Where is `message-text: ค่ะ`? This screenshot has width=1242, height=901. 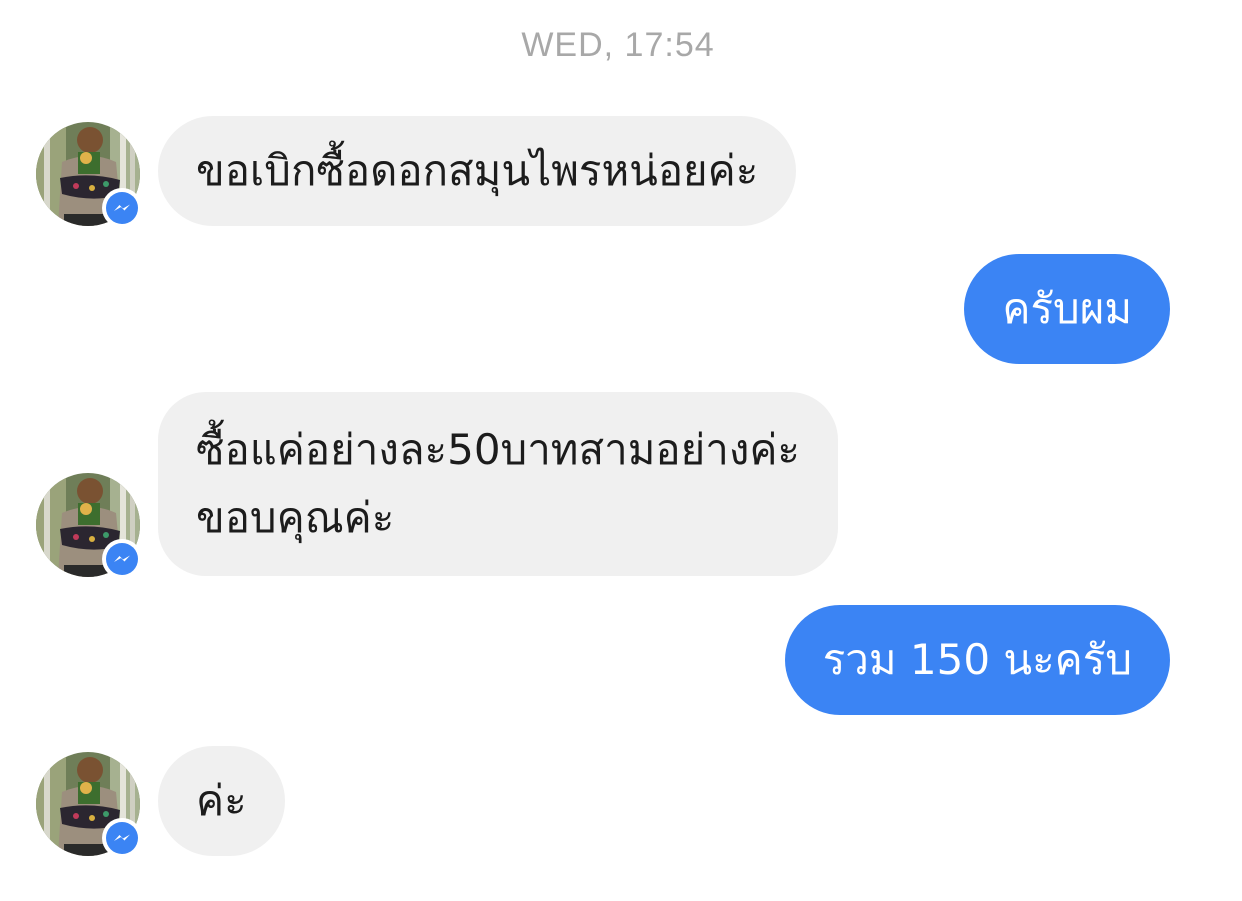 message-text: ค่ะ is located at coordinates (221, 800).